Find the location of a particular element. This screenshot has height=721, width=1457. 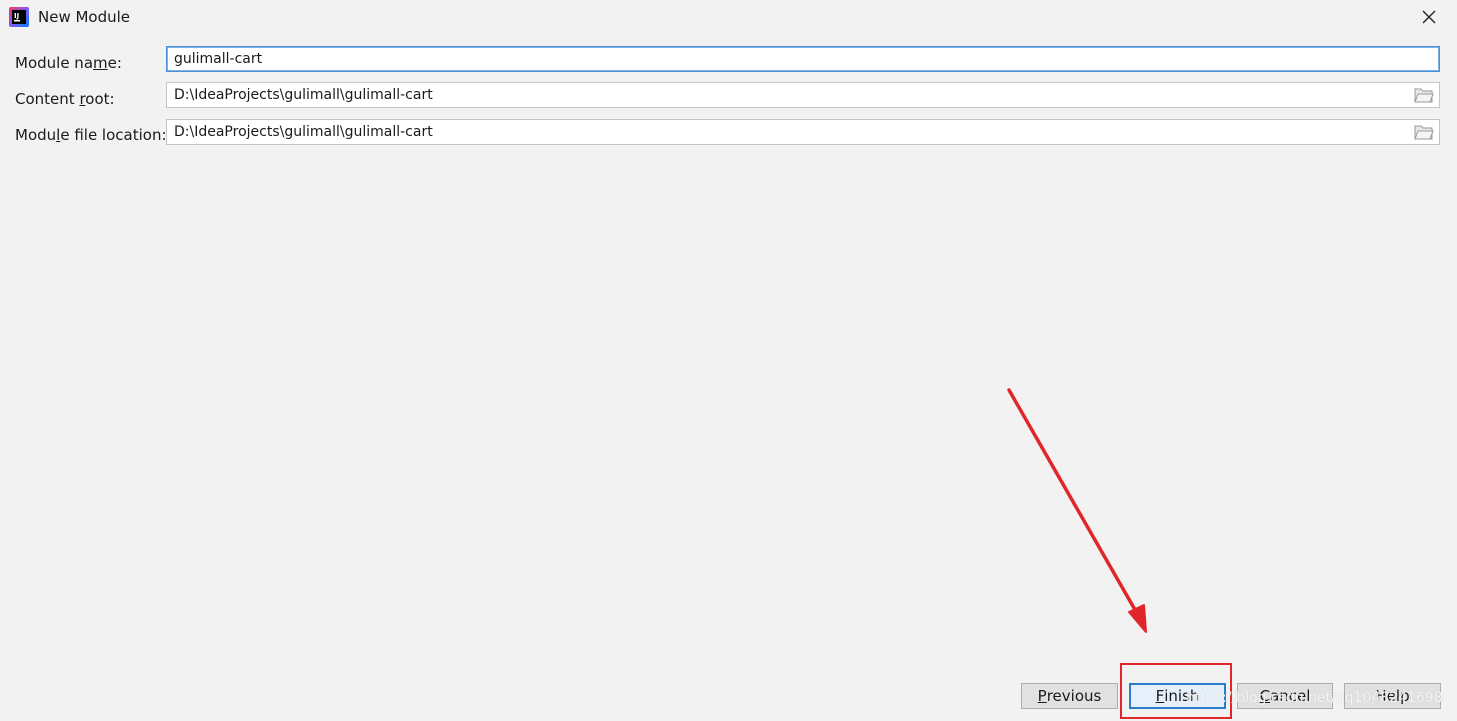

content-root-field is located at coordinates (803, 95).